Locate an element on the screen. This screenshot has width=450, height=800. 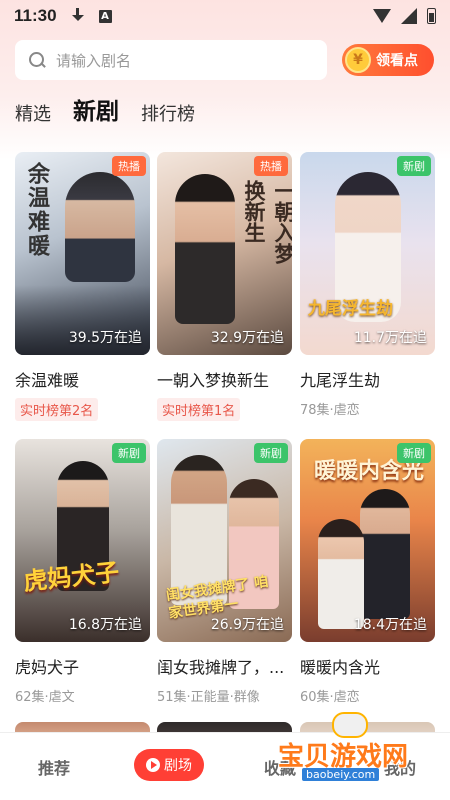
drama-title: 余温难暖 is located at coordinates (82, 379).